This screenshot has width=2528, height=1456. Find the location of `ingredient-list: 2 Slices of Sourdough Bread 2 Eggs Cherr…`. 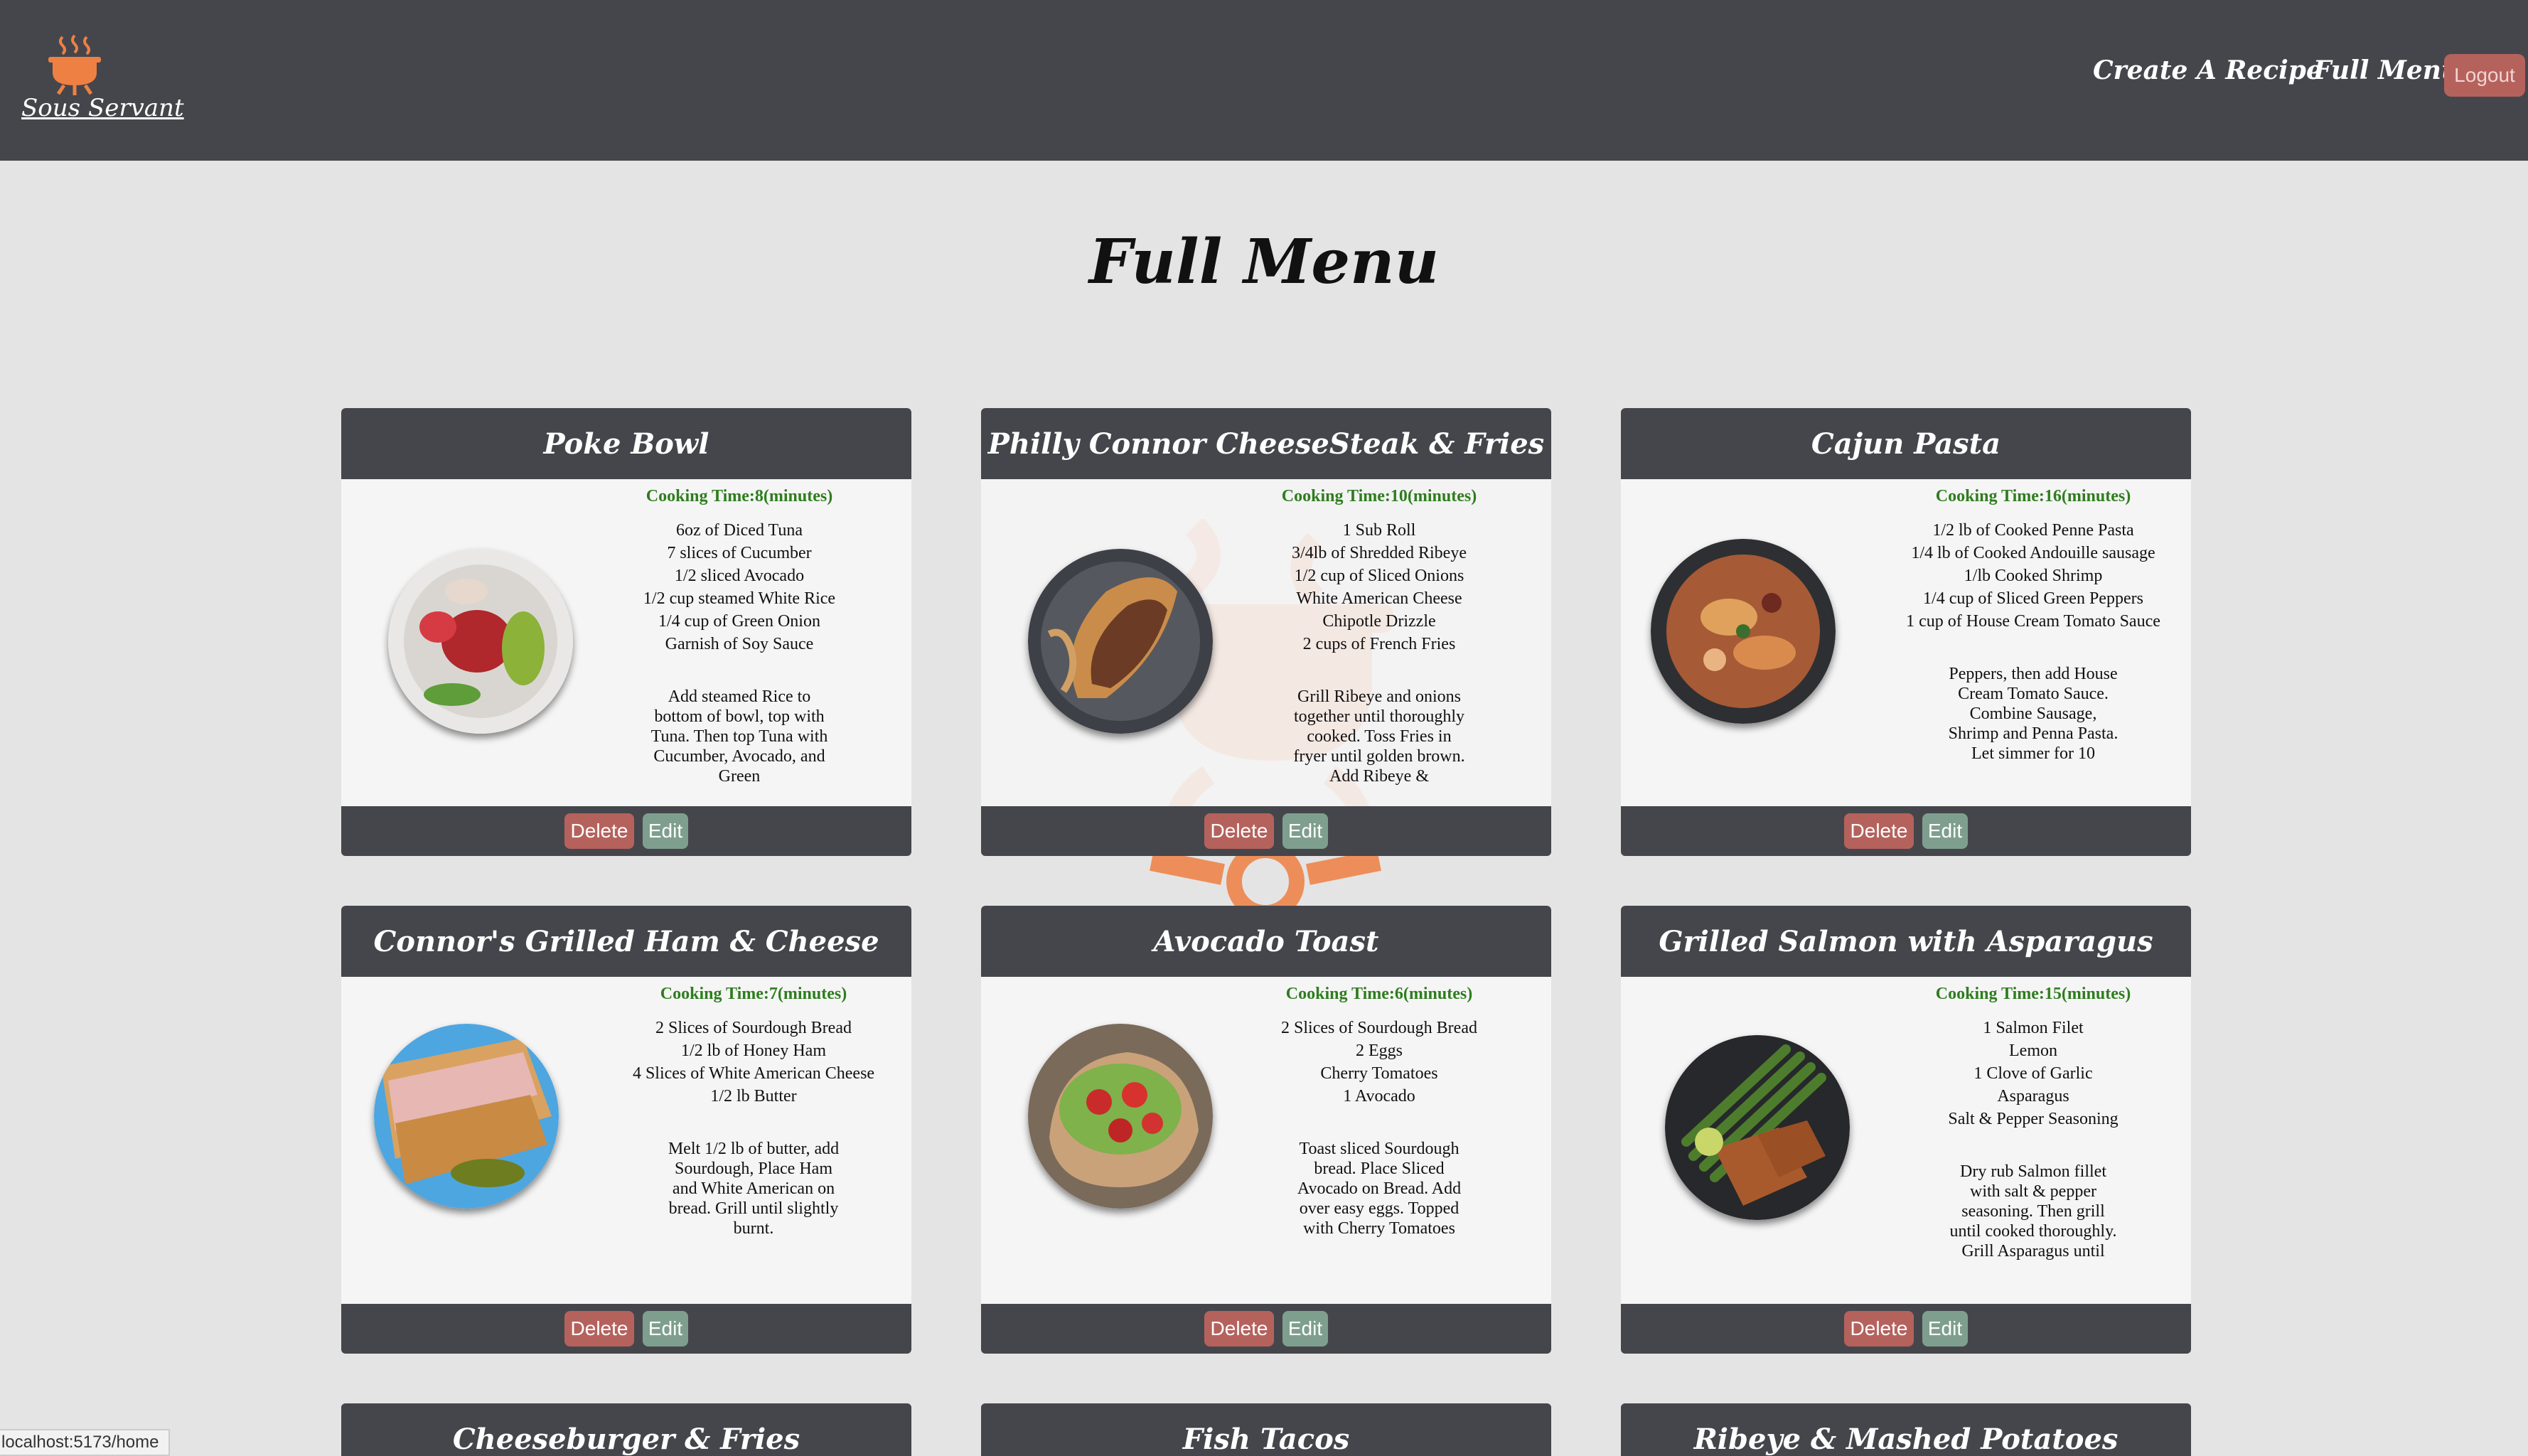

ingredient-list: 2 Slices of Sourdough Bread 2 Eggs Cherr… is located at coordinates (1379, 1062).